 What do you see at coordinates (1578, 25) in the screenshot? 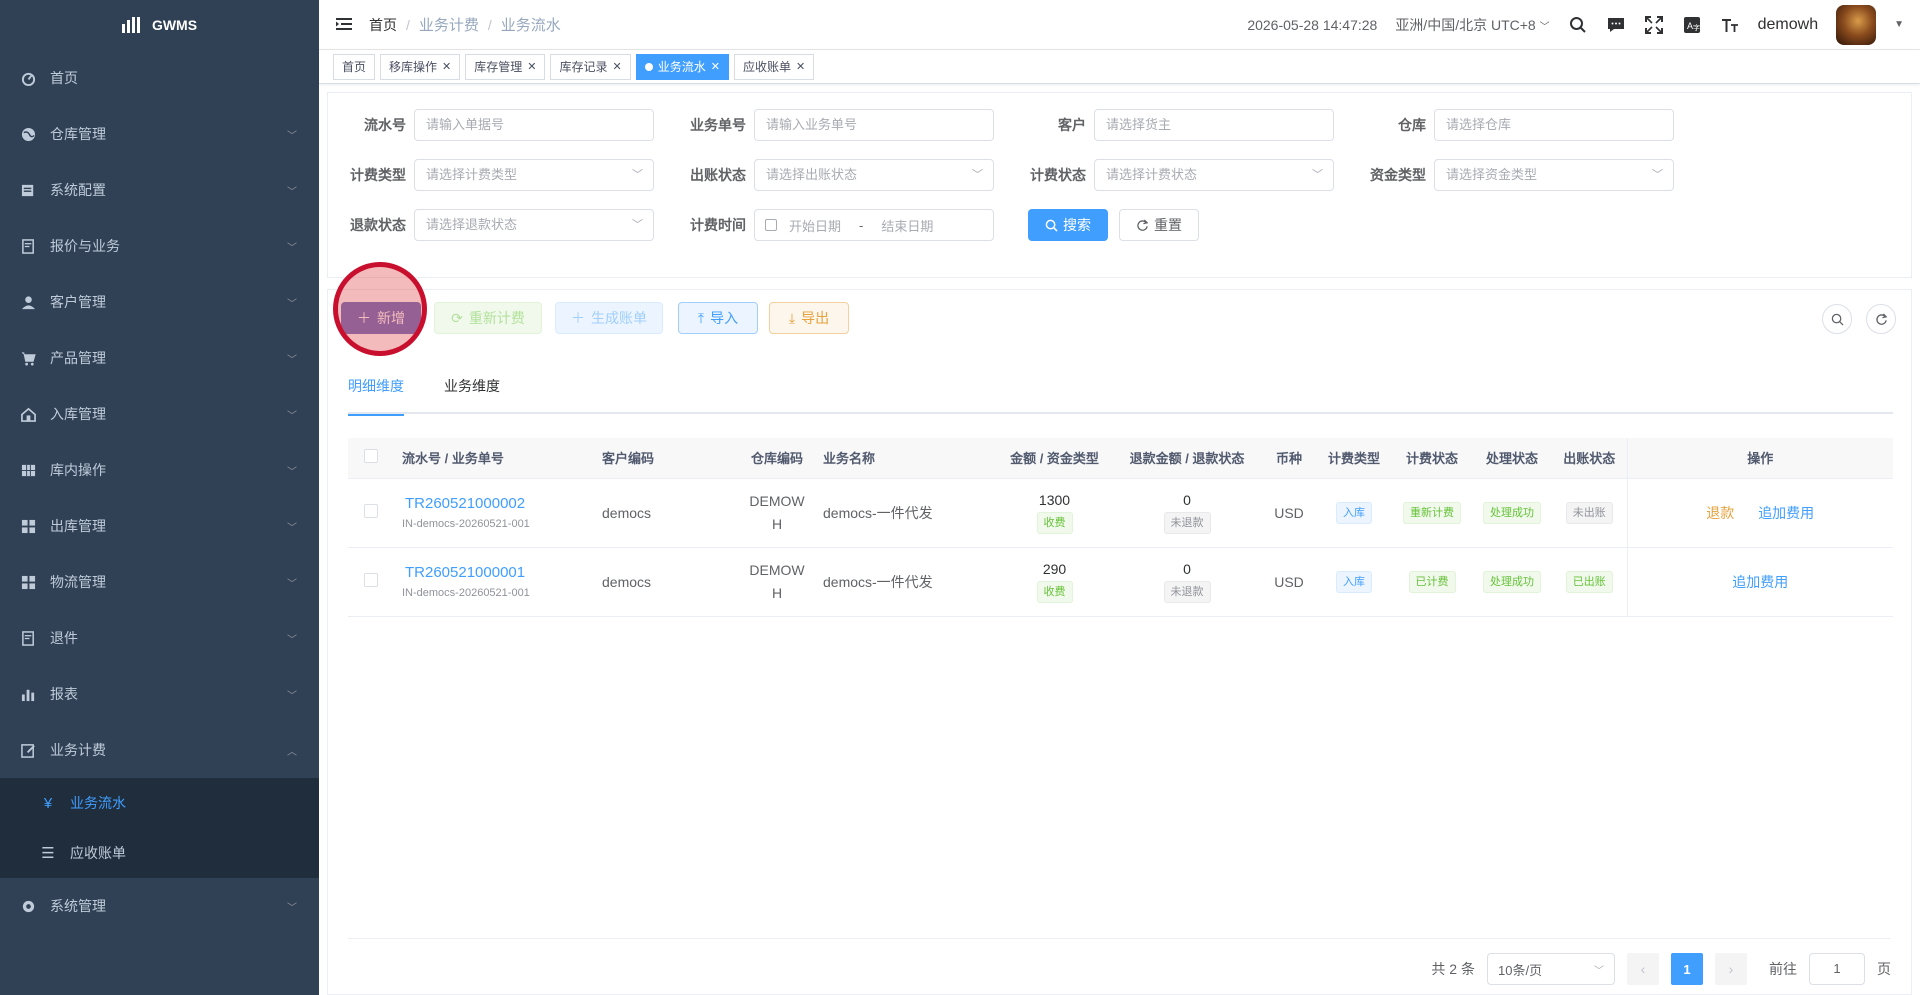
I see `search-icon` at bounding box center [1578, 25].